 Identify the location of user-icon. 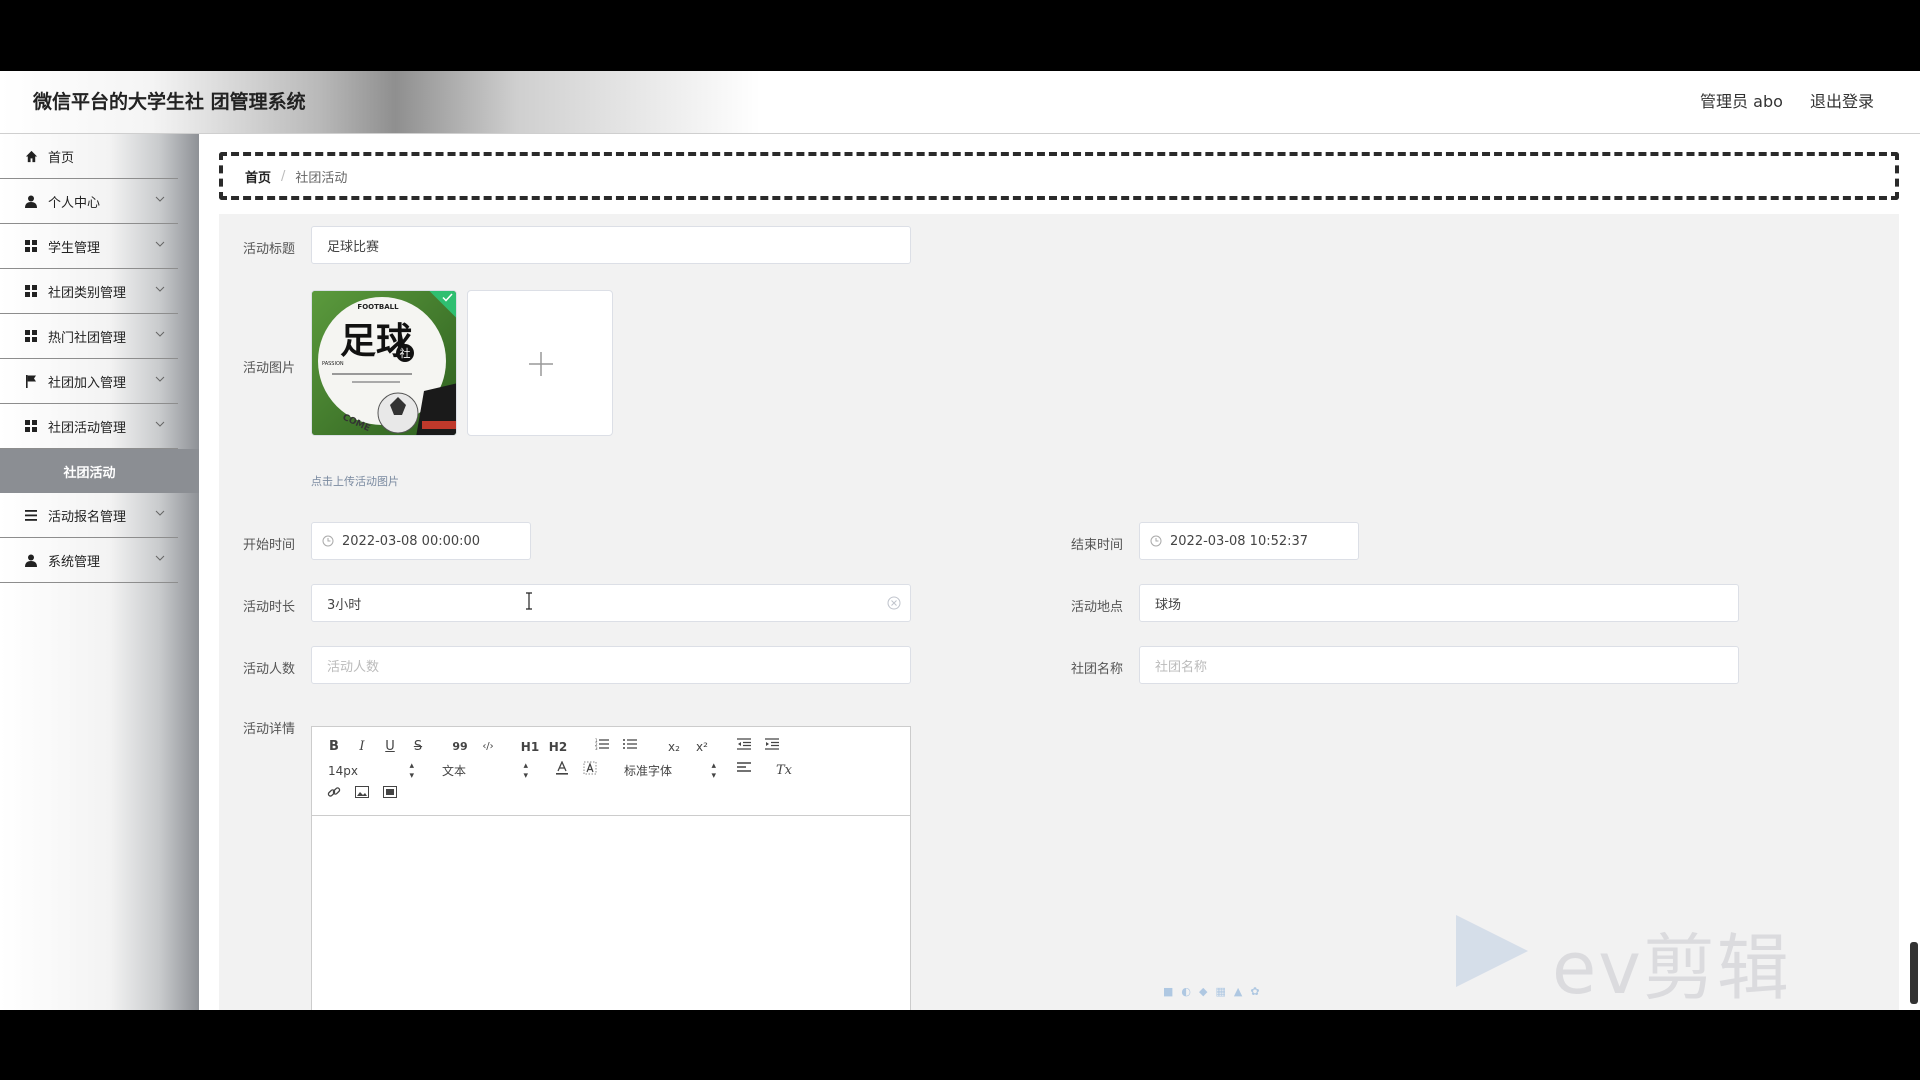
(31, 201).